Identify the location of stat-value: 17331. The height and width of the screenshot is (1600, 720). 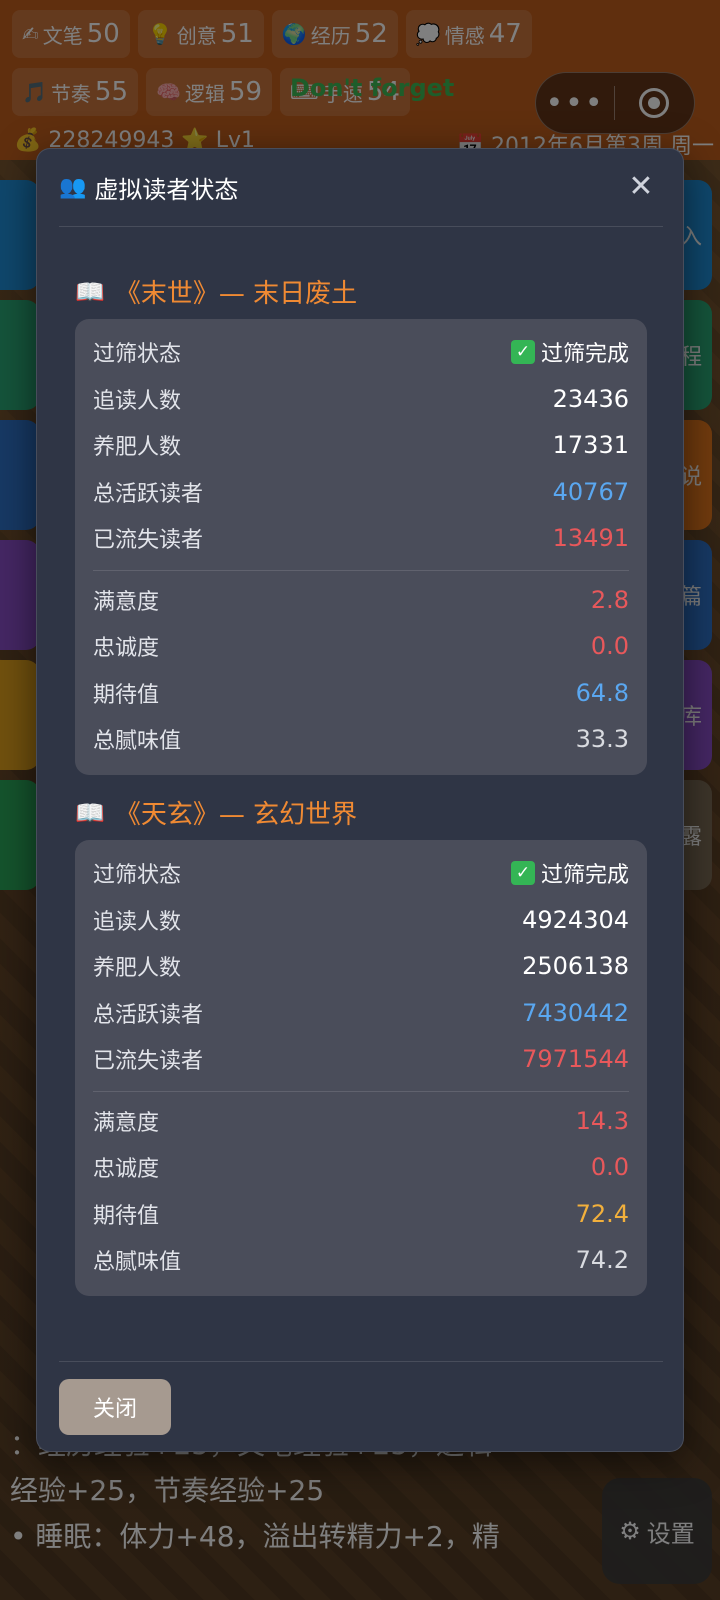
(590, 445).